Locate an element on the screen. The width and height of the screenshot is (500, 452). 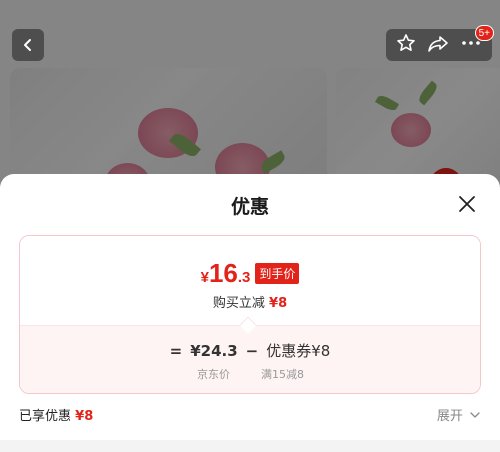
minus-sign: − is located at coordinates (252, 350).